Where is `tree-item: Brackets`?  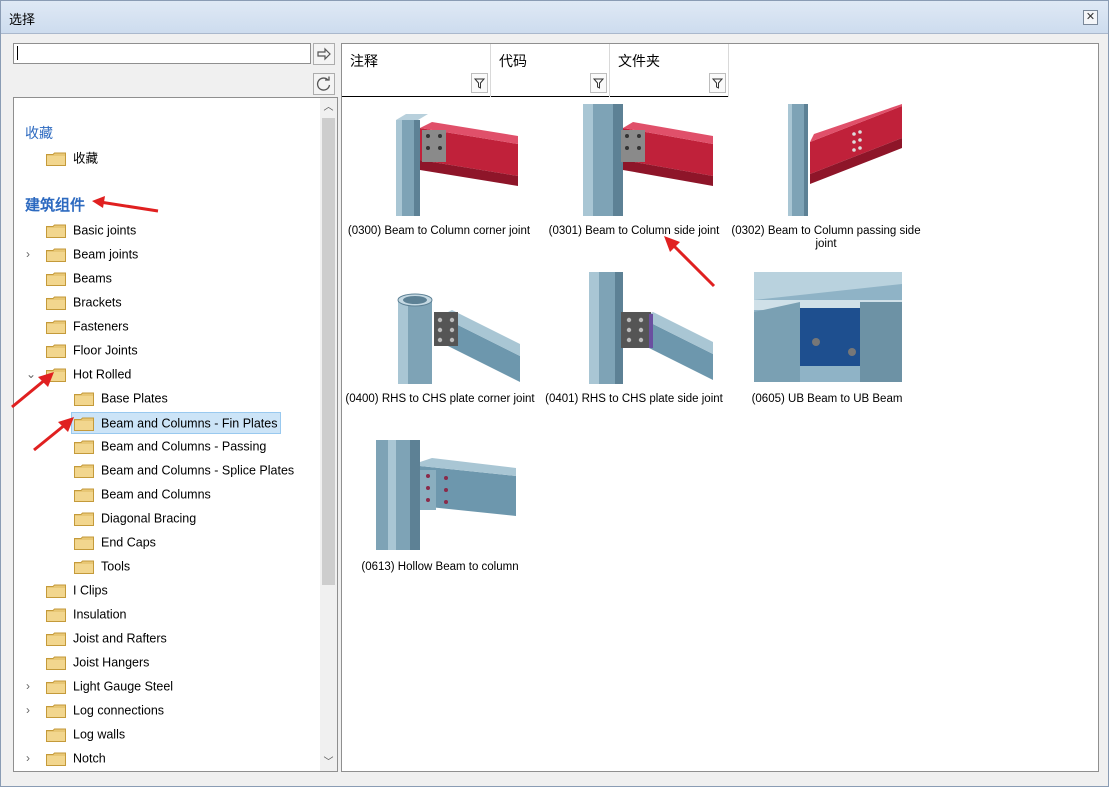
tree-item: Brackets is located at coordinates (84, 302).